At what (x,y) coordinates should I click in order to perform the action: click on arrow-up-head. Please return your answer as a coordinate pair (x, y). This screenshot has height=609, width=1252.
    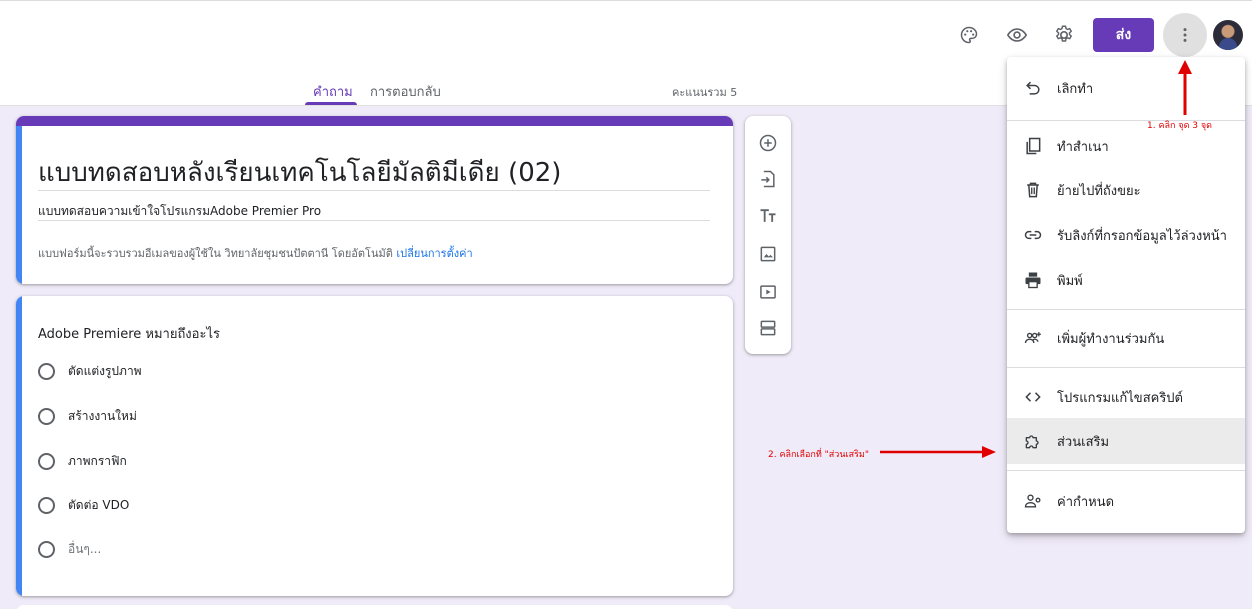
    Looking at the image, I should click on (1185, 67).